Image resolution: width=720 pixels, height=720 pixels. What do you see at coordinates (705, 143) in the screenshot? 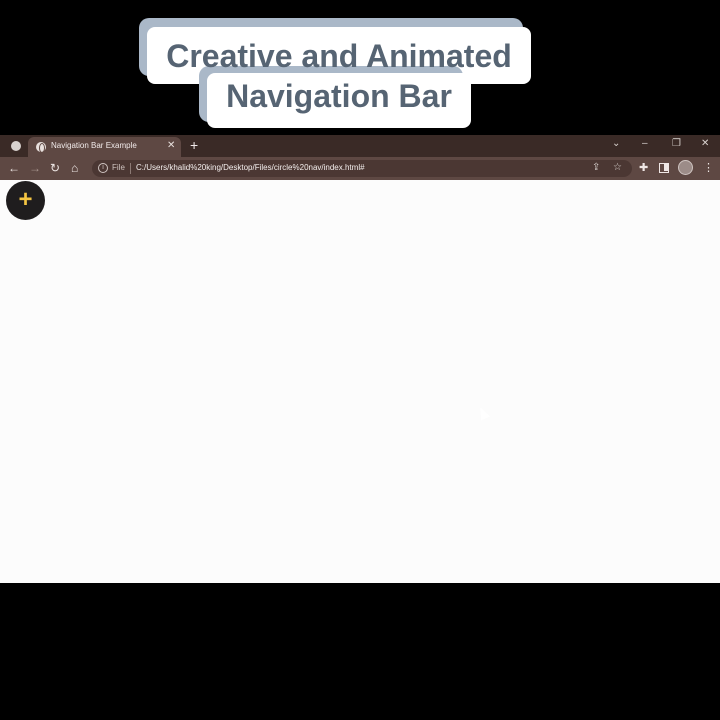
I see `close-window-button: ✕` at bounding box center [705, 143].